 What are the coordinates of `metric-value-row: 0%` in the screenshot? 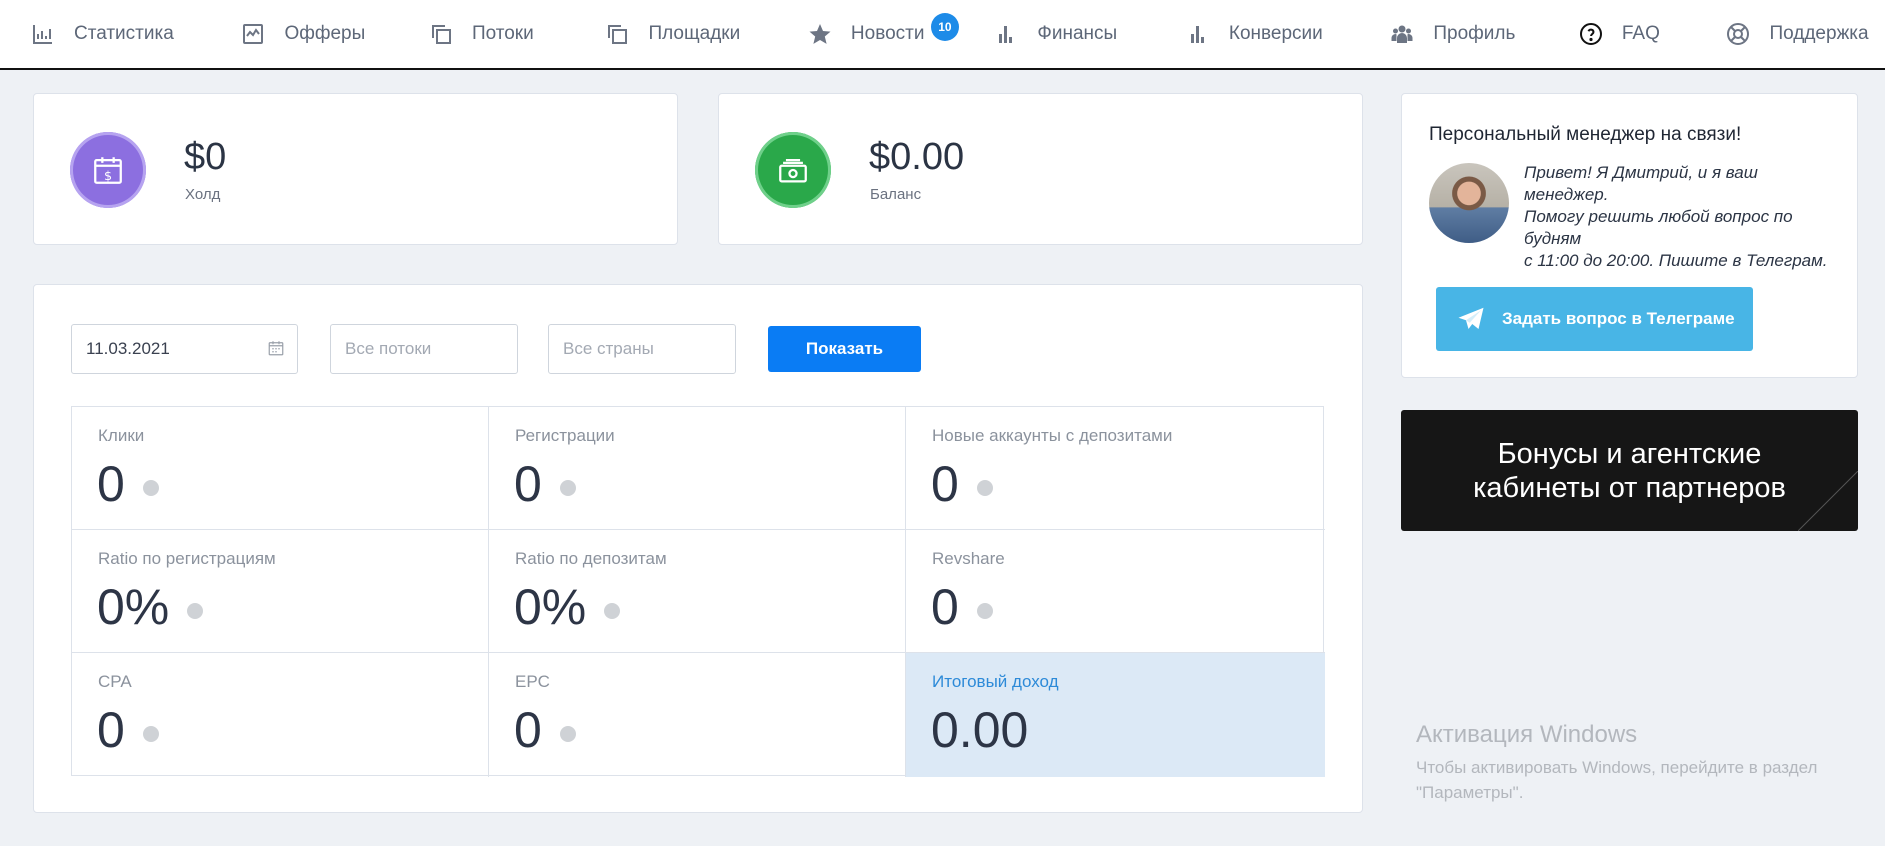 It's located at (567, 607).